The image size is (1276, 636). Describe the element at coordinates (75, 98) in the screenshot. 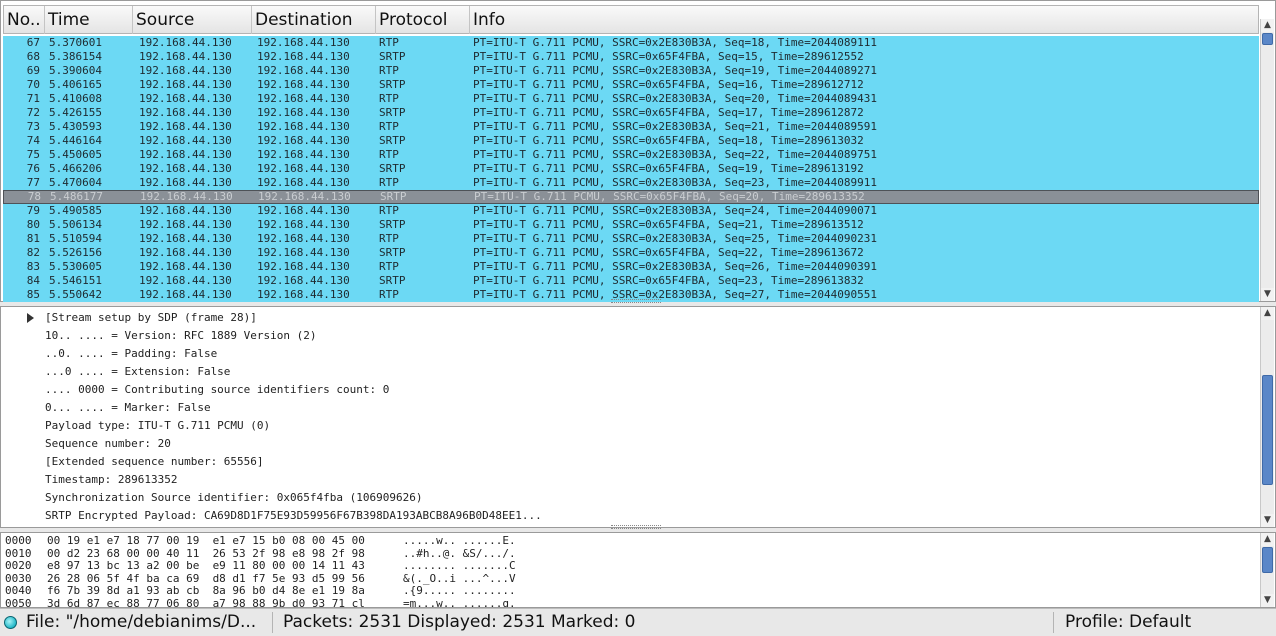

I see `packet-time: 5.410608` at that location.